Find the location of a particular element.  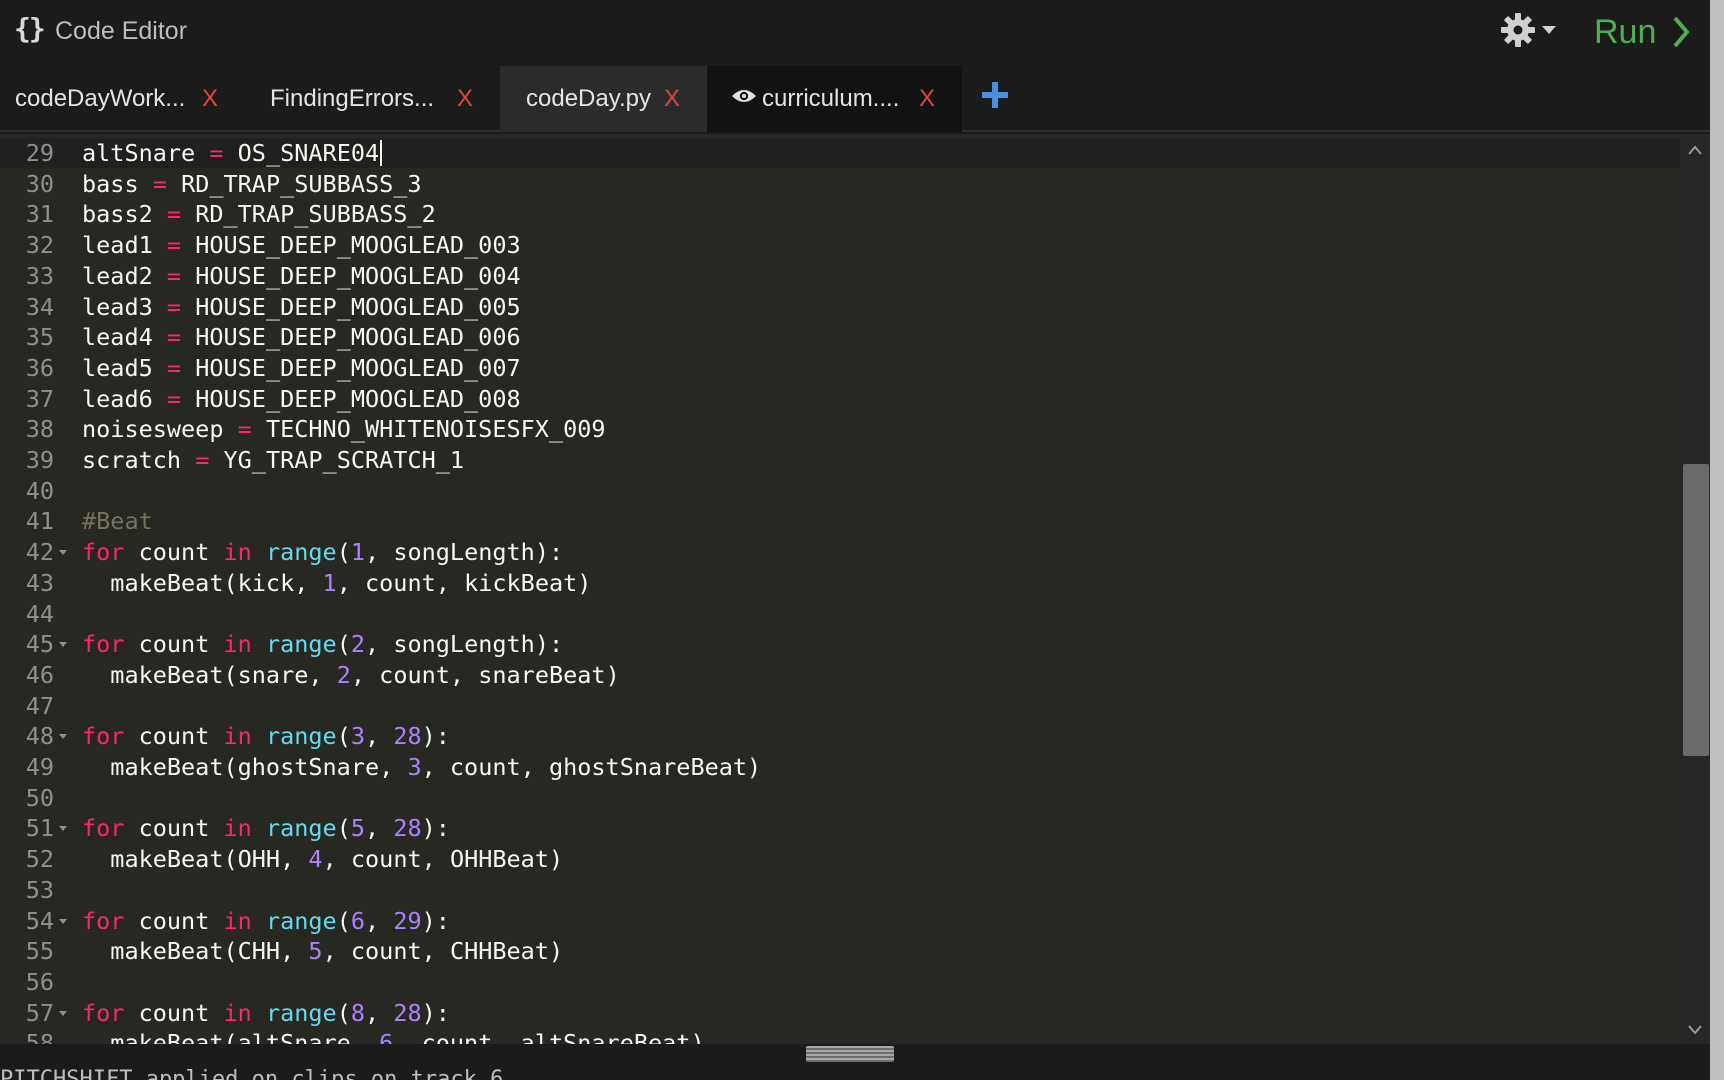

plus-icon is located at coordinates (995, 98).